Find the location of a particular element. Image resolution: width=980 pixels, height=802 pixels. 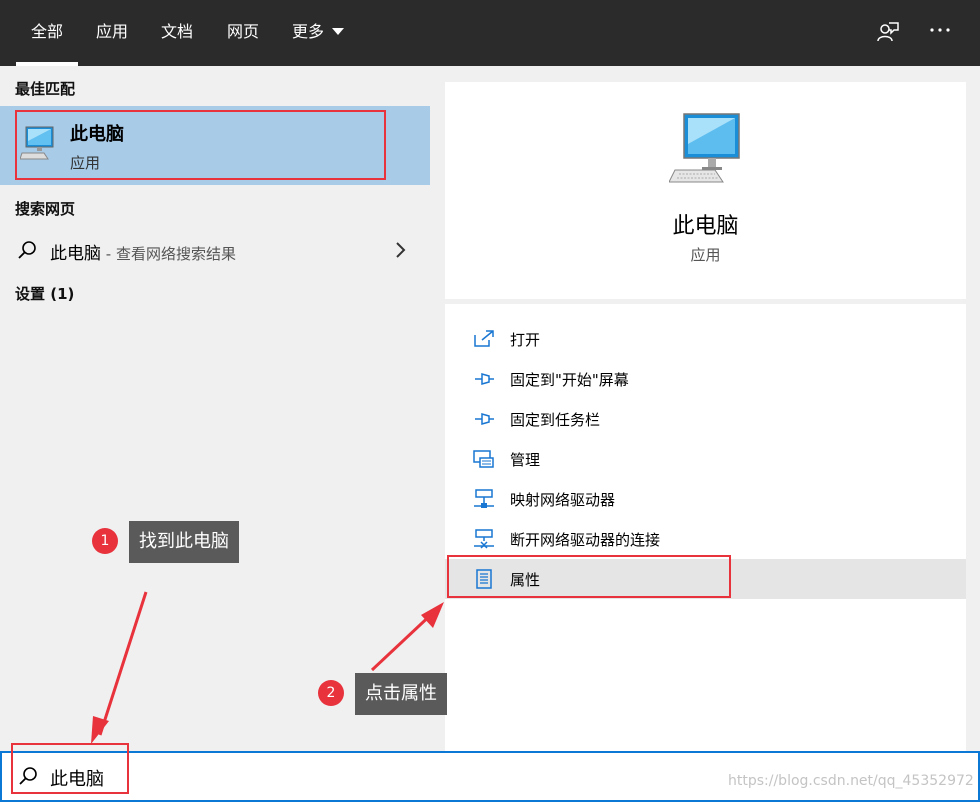

web-search-query: 此电脑 is located at coordinates (75, 254).